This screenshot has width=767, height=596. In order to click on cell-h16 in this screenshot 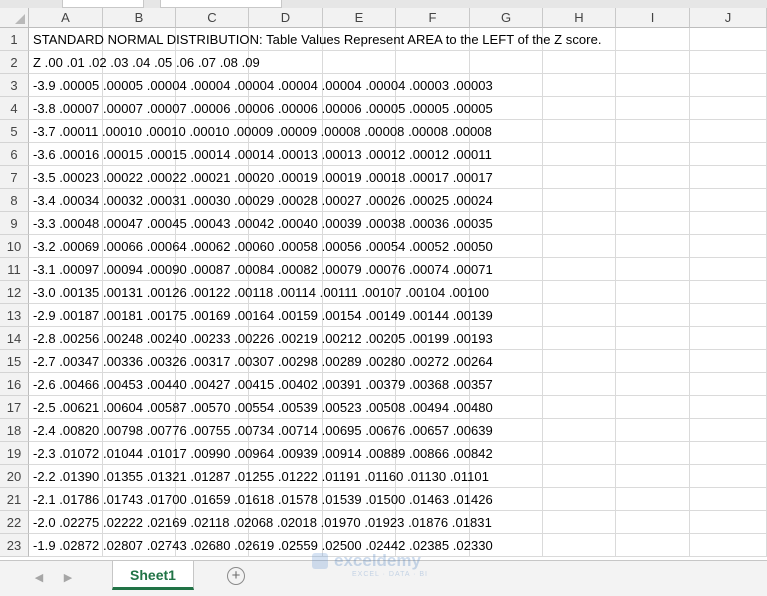, I will do `click(579, 384)`.